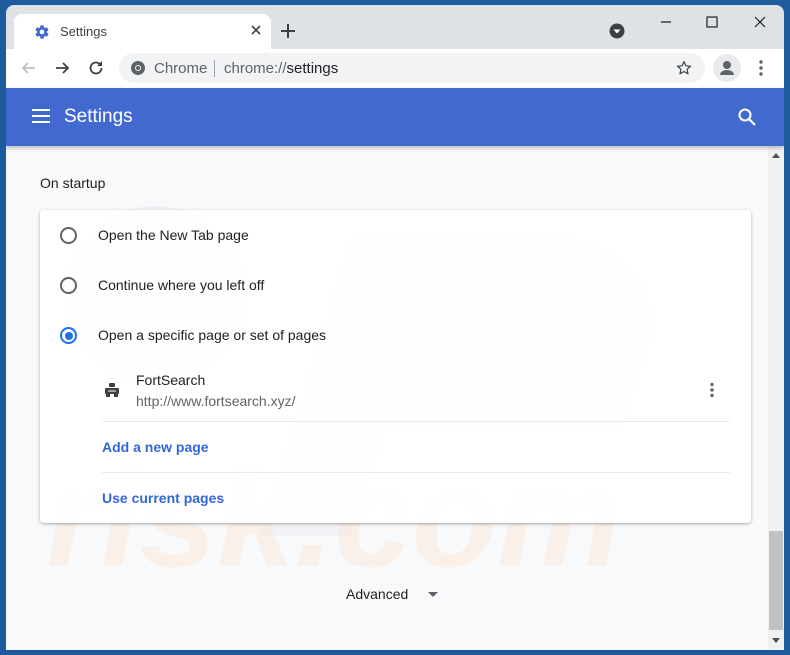  What do you see at coordinates (41, 116) in the screenshot?
I see `hamburger-menu-icon` at bounding box center [41, 116].